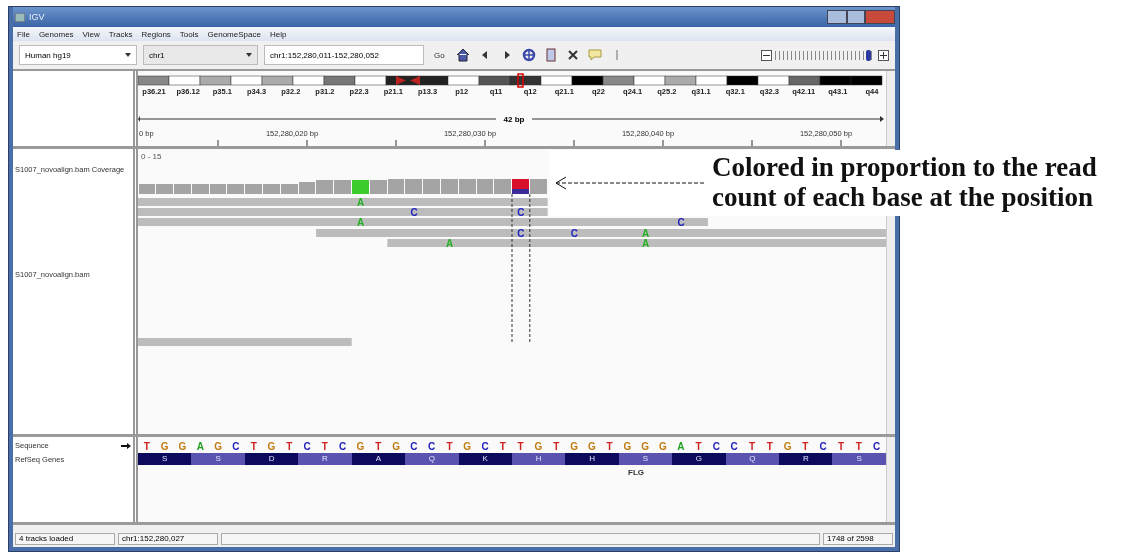 This screenshot has width=1140, height=555. What do you see at coordinates (165, 459) in the screenshot?
I see `amino-acid: S` at bounding box center [165, 459].